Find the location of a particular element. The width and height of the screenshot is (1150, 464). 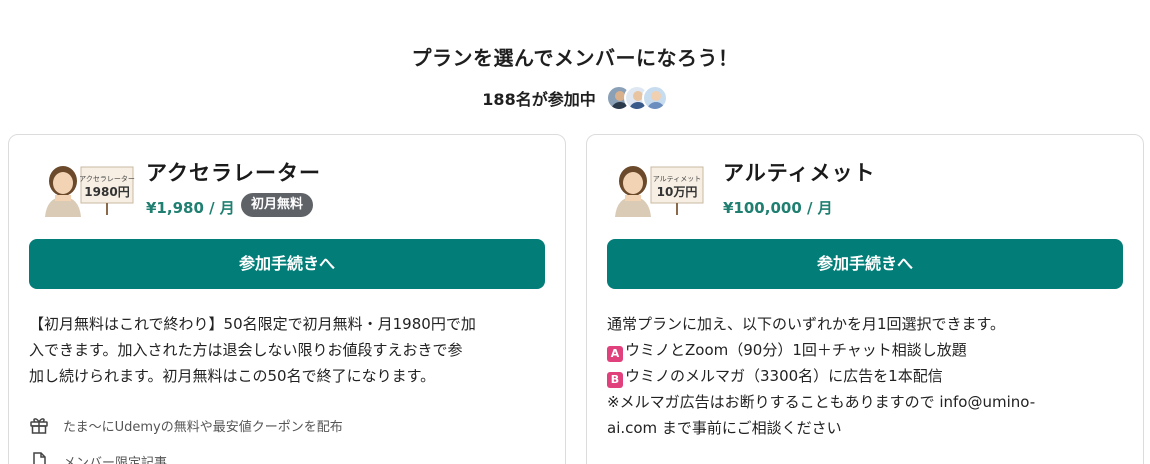

description-line: 加し続けられます。初月無料はこの50名で終了になります。 is located at coordinates (232, 376).